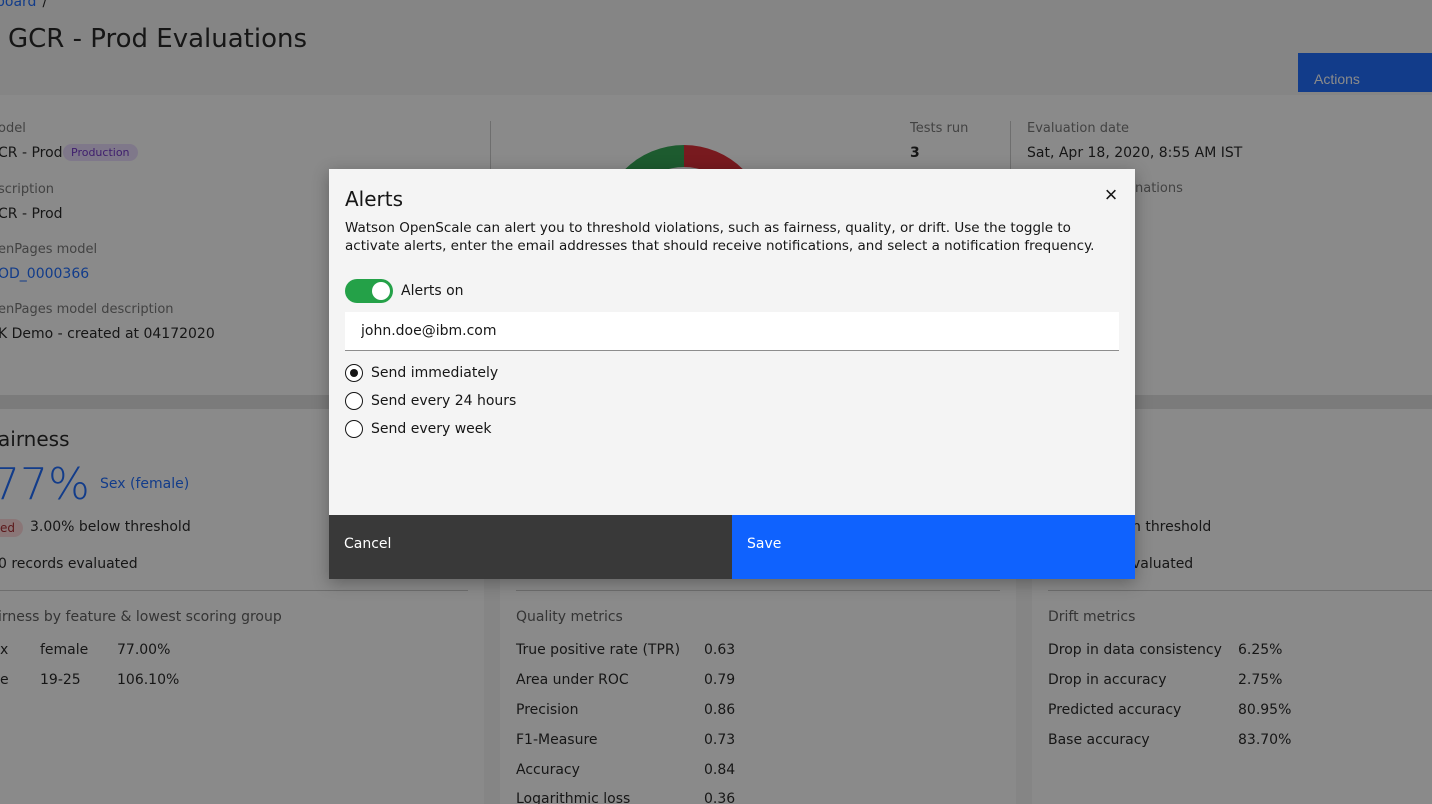 This screenshot has height=804, width=1432. Describe the element at coordinates (1111, 195) in the screenshot. I see `close-icon: ×` at that location.